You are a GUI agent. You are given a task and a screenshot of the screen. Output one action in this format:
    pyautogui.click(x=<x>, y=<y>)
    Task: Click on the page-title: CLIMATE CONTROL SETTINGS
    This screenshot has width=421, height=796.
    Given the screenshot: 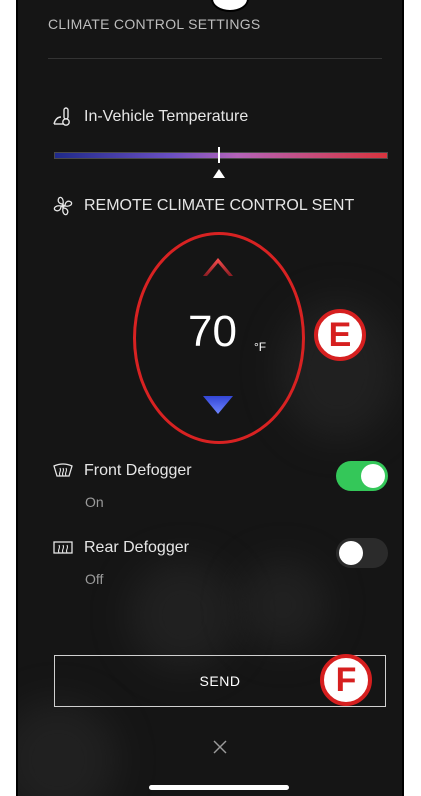 What is the action you would take?
    pyautogui.click(x=154, y=24)
    